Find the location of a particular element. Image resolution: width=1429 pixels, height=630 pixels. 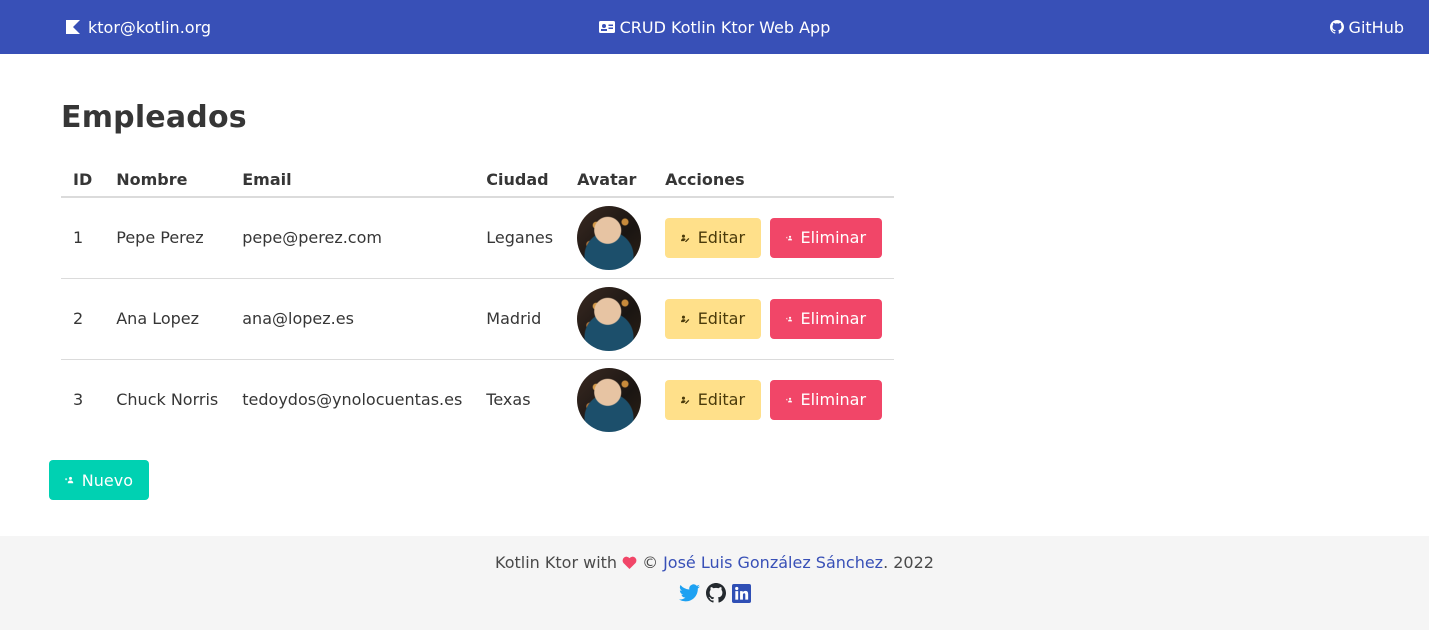

user-plus-icon is located at coordinates (69, 480).